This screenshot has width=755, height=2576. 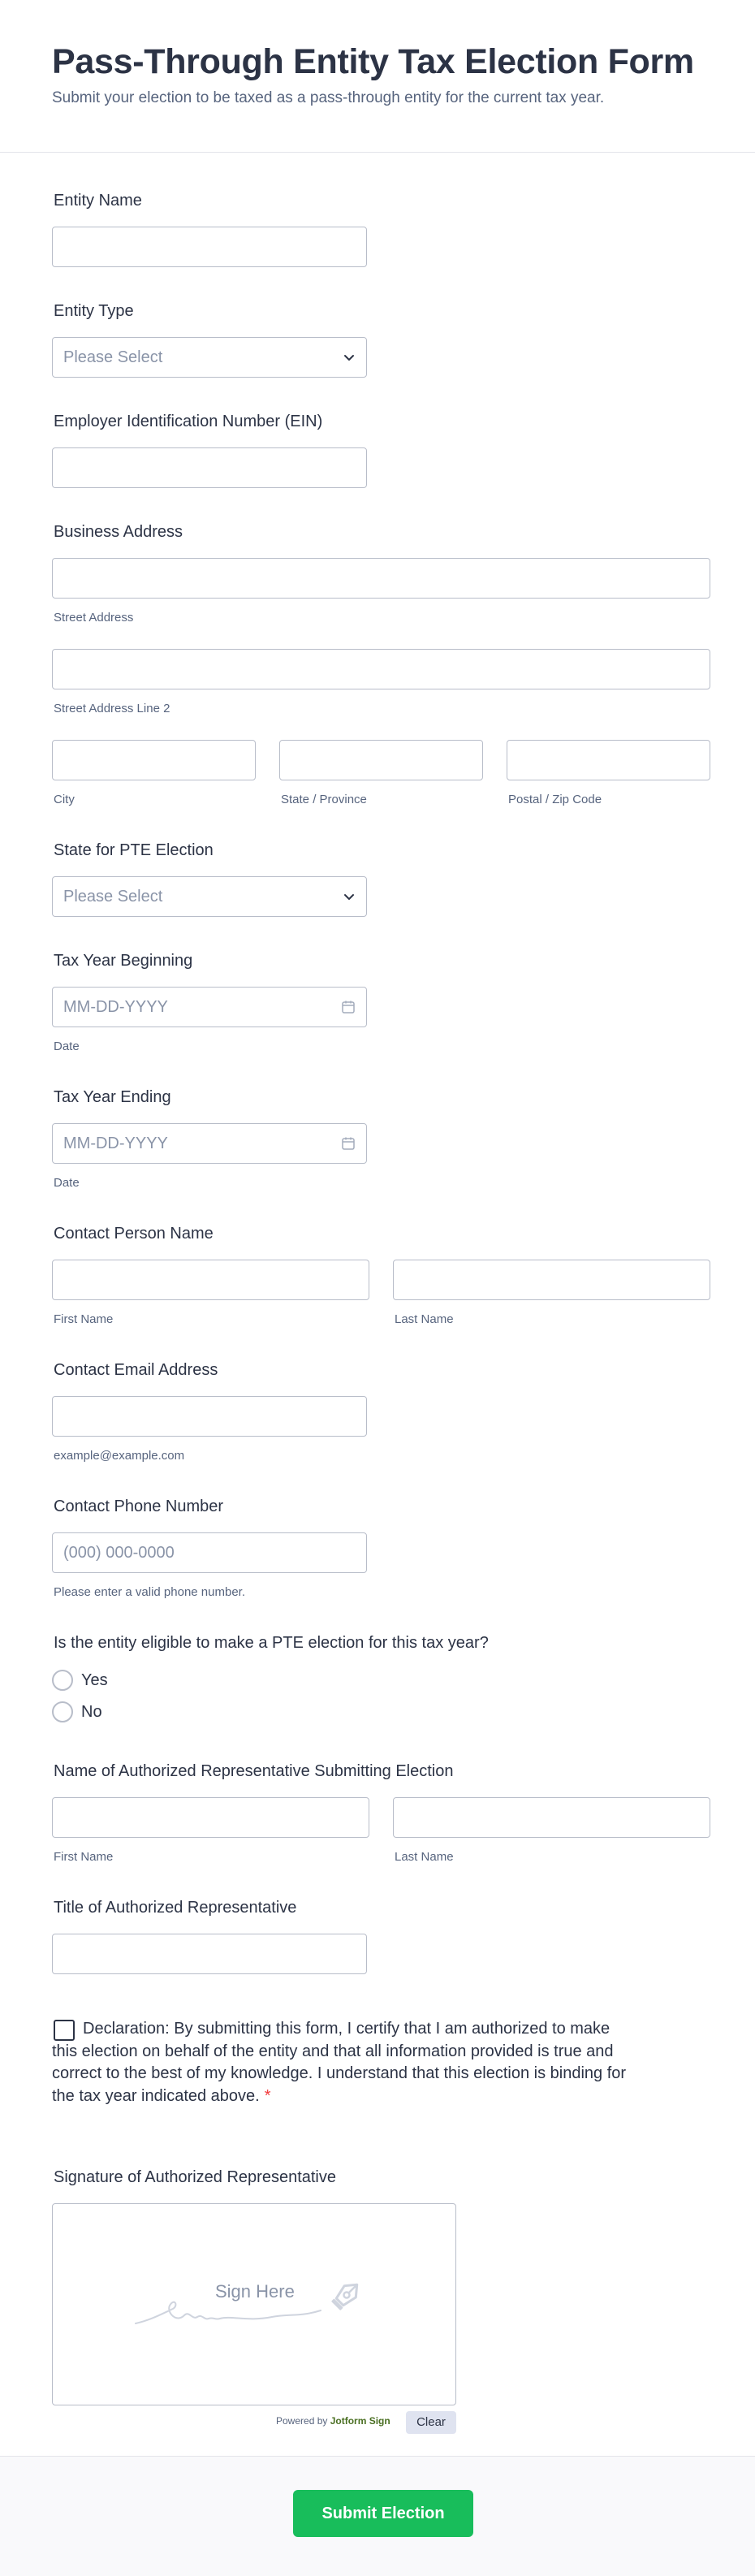 I want to click on business-address-label: Business Address, so click(x=118, y=532).